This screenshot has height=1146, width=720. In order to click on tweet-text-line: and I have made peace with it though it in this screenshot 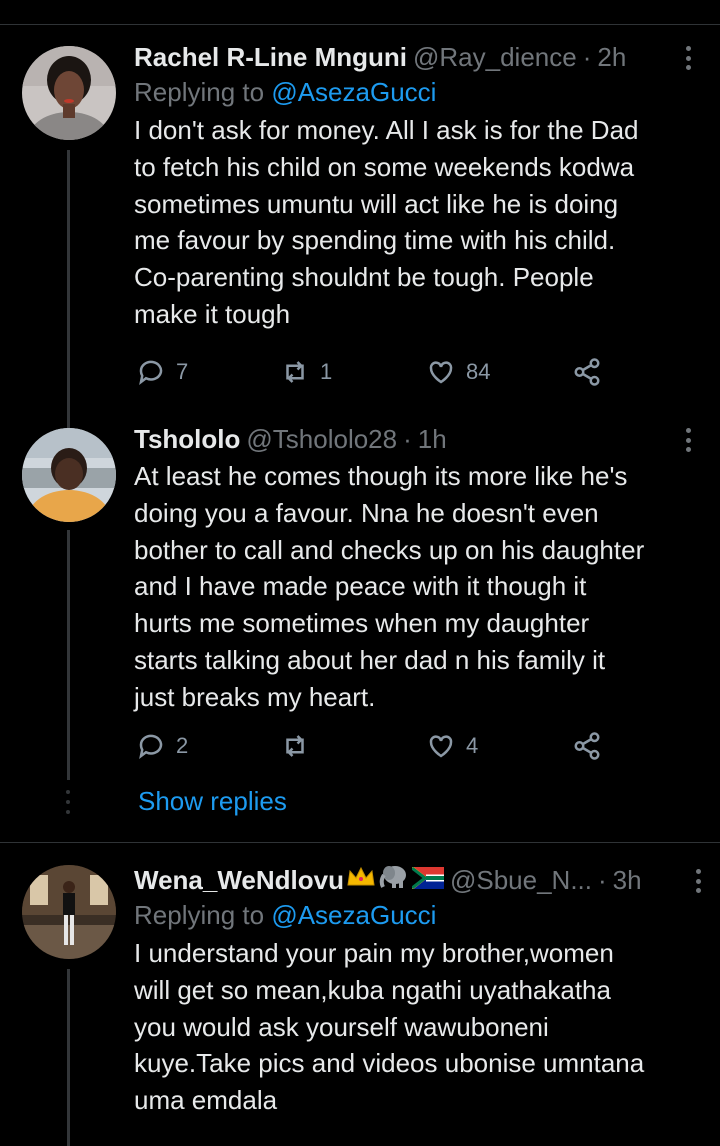, I will do `click(360, 586)`.